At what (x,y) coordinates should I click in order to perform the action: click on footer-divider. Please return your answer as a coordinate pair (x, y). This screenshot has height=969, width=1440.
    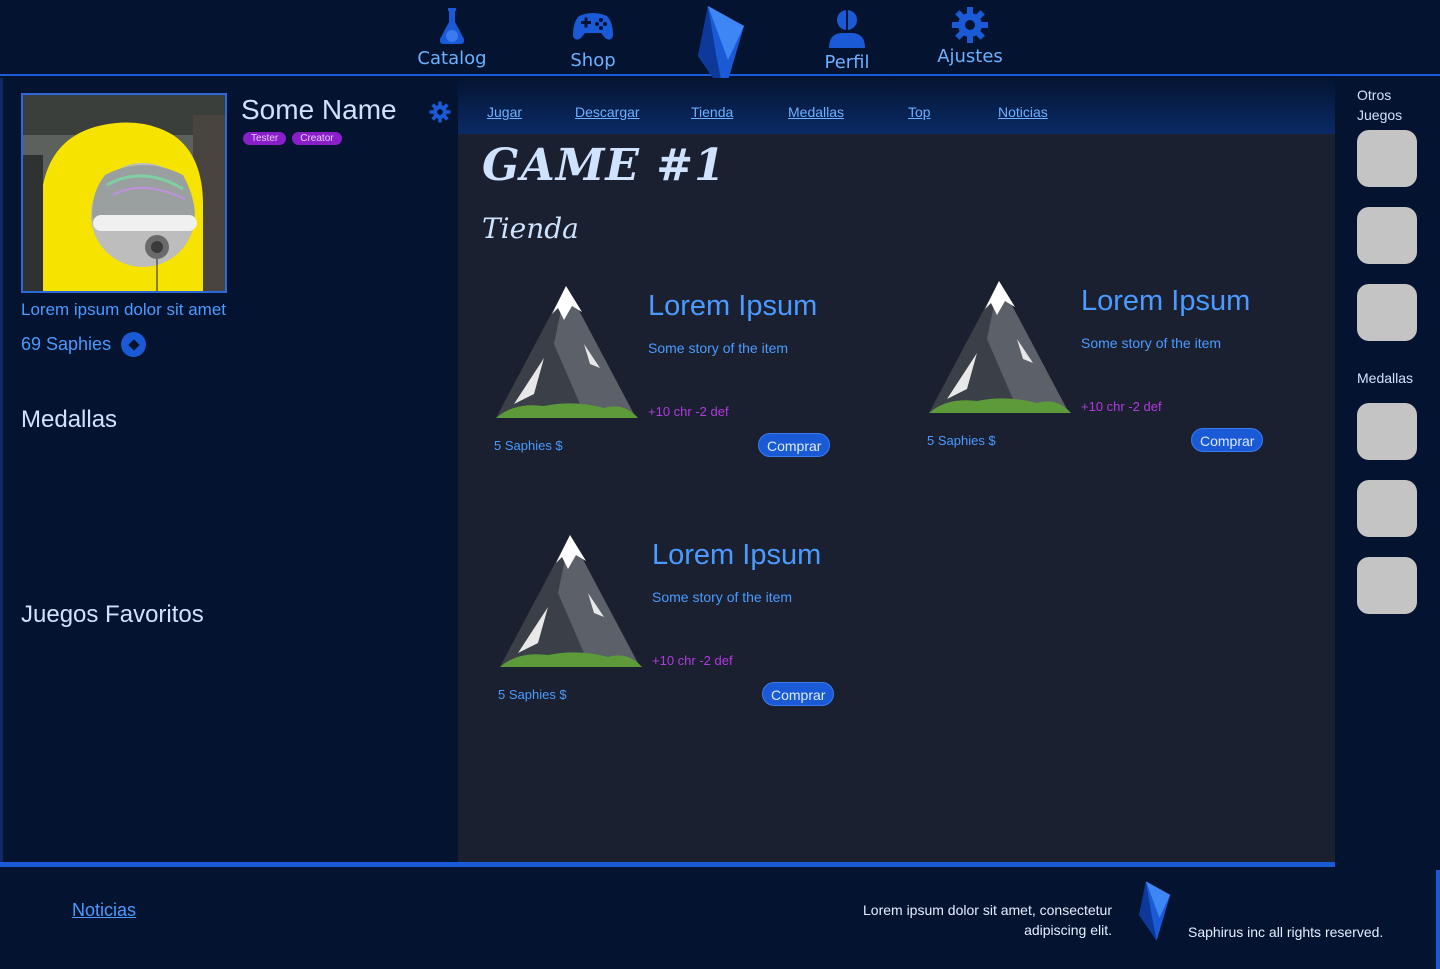
    Looking at the image, I should click on (667, 864).